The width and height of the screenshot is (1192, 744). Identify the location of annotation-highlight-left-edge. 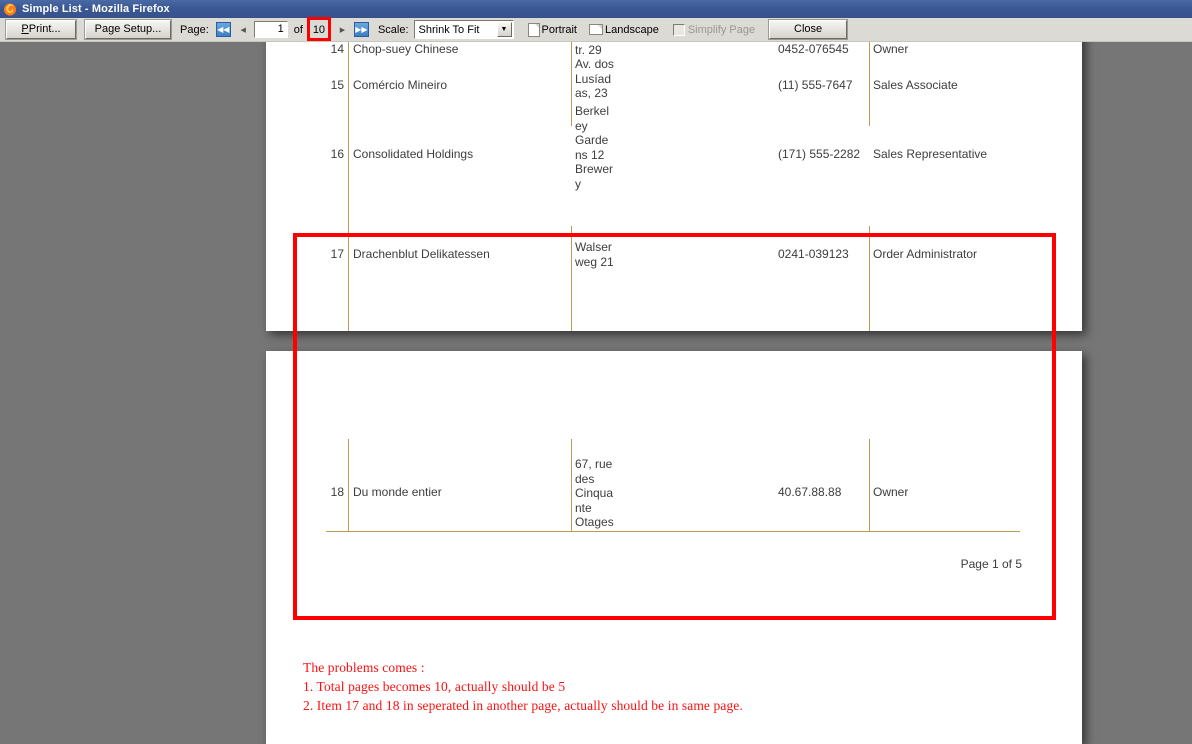
(295, 426).